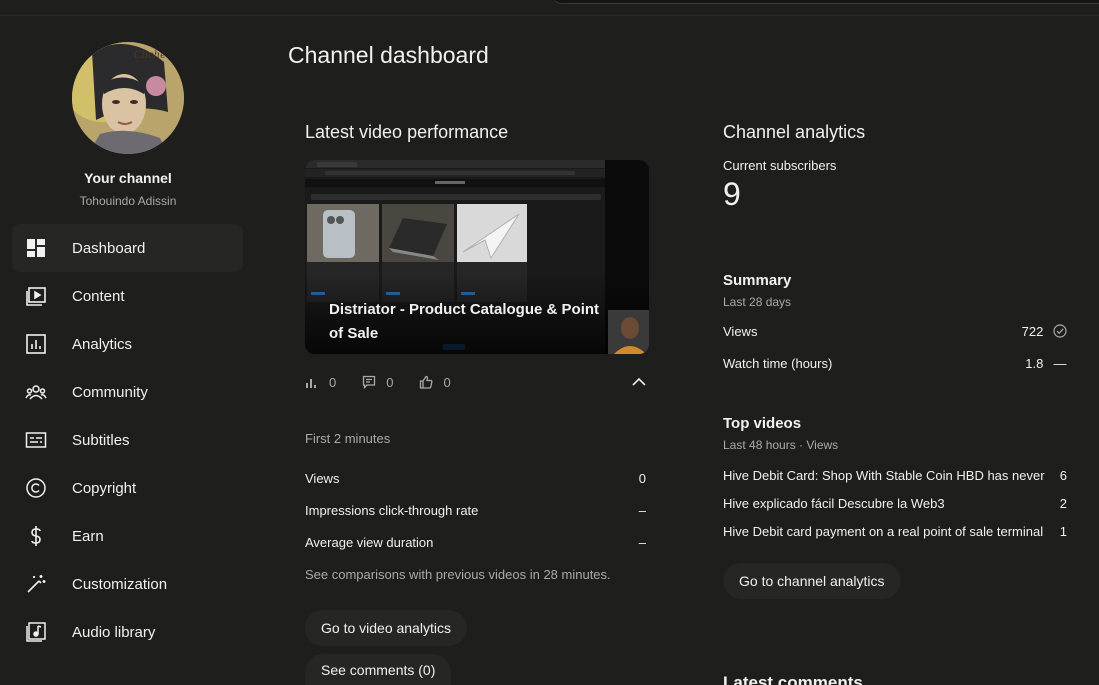 Image resolution: width=1099 pixels, height=685 pixels. What do you see at coordinates (812, 581) in the screenshot?
I see `go-to-channel-analytics-button: Go to channel analytics` at bounding box center [812, 581].